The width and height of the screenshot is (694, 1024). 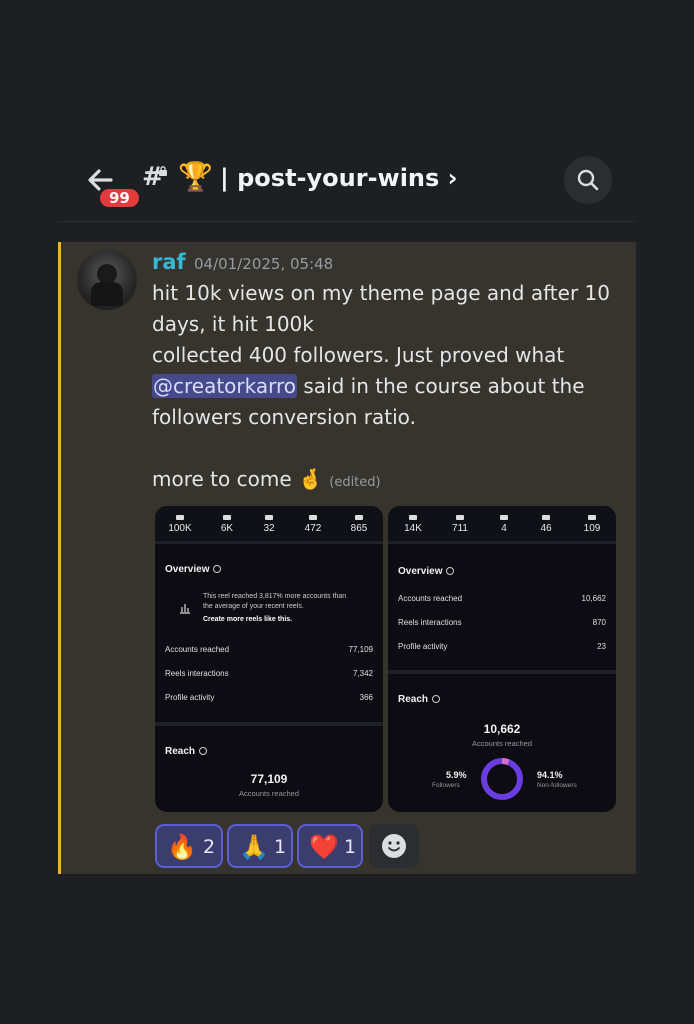 What do you see at coordinates (266, 479) in the screenshot?
I see `message-line: more to come 🤞 (edited)` at bounding box center [266, 479].